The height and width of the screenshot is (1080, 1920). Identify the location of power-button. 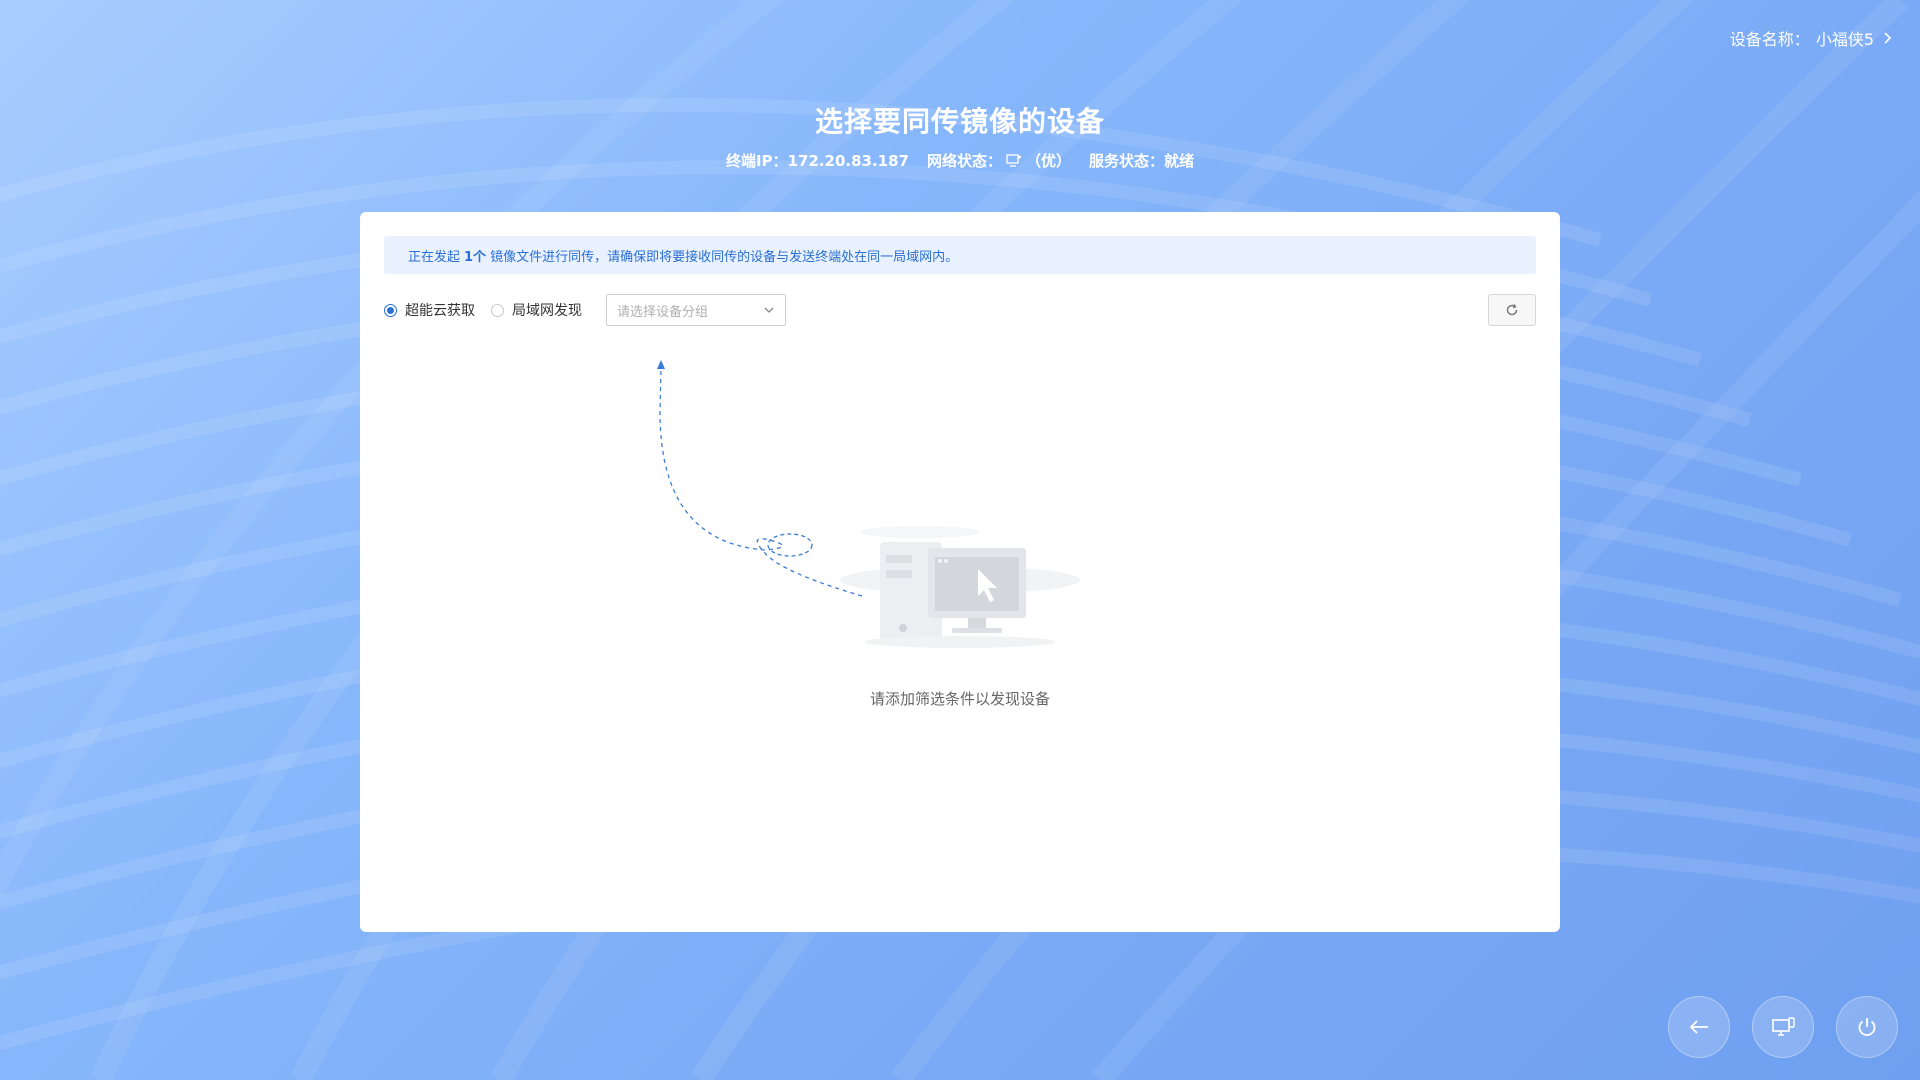
(1867, 1027).